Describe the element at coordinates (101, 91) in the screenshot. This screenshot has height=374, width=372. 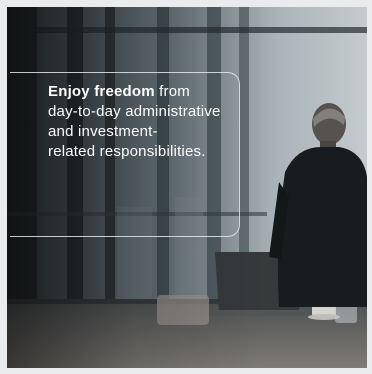
I see `headline-highlight: Enjoy freedom` at that location.